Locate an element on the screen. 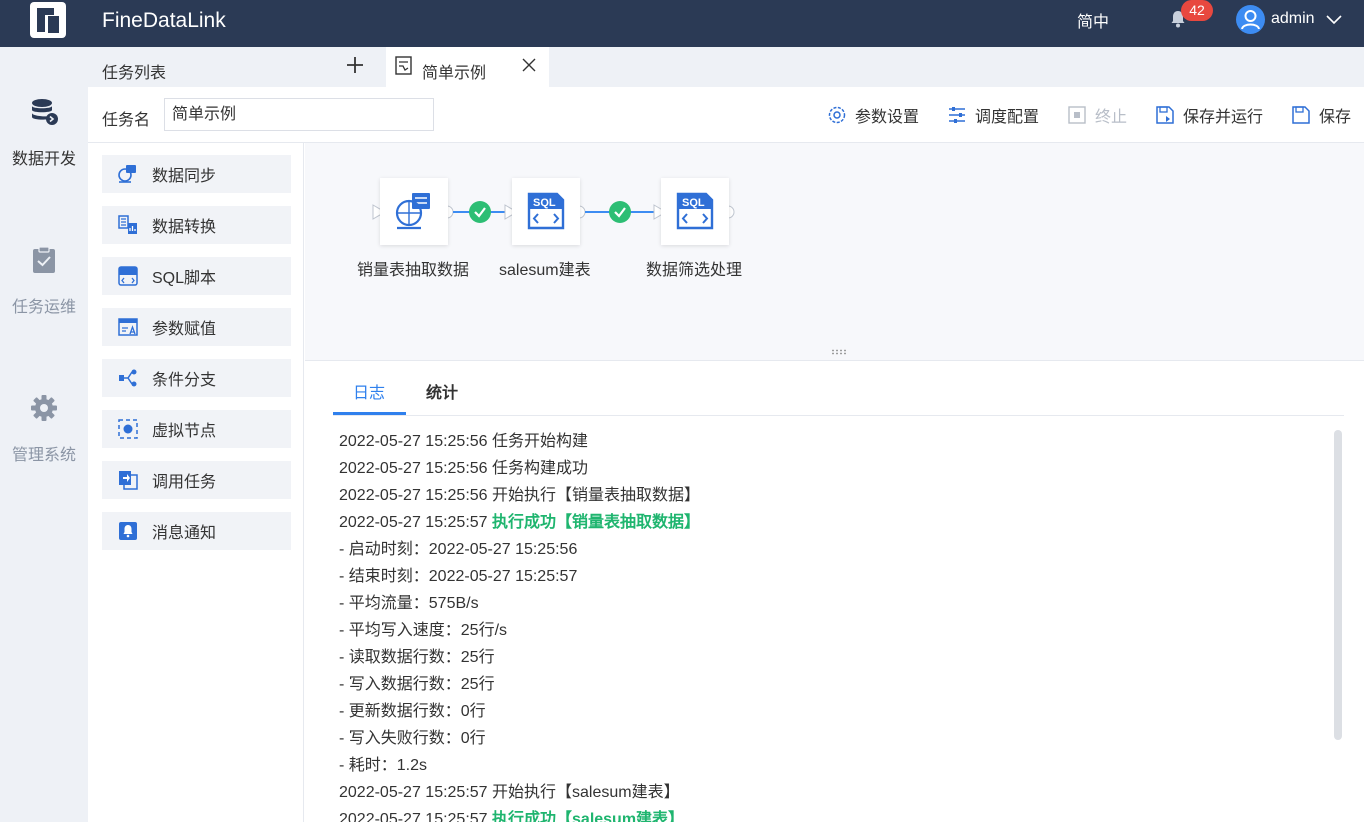  palette-item-label: 数据转换 is located at coordinates (184, 227).